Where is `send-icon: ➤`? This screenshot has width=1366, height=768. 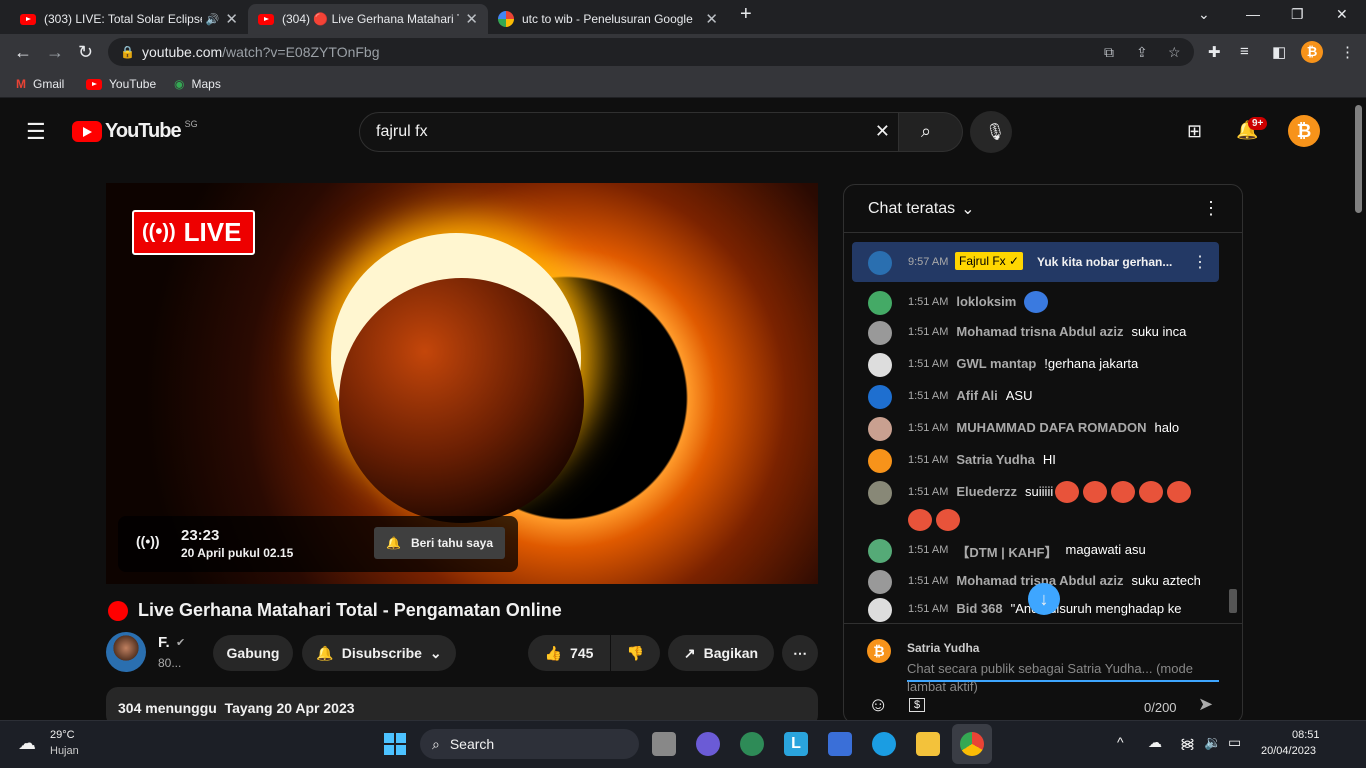
send-icon: ➤ is located at coordinates (1205, 704).